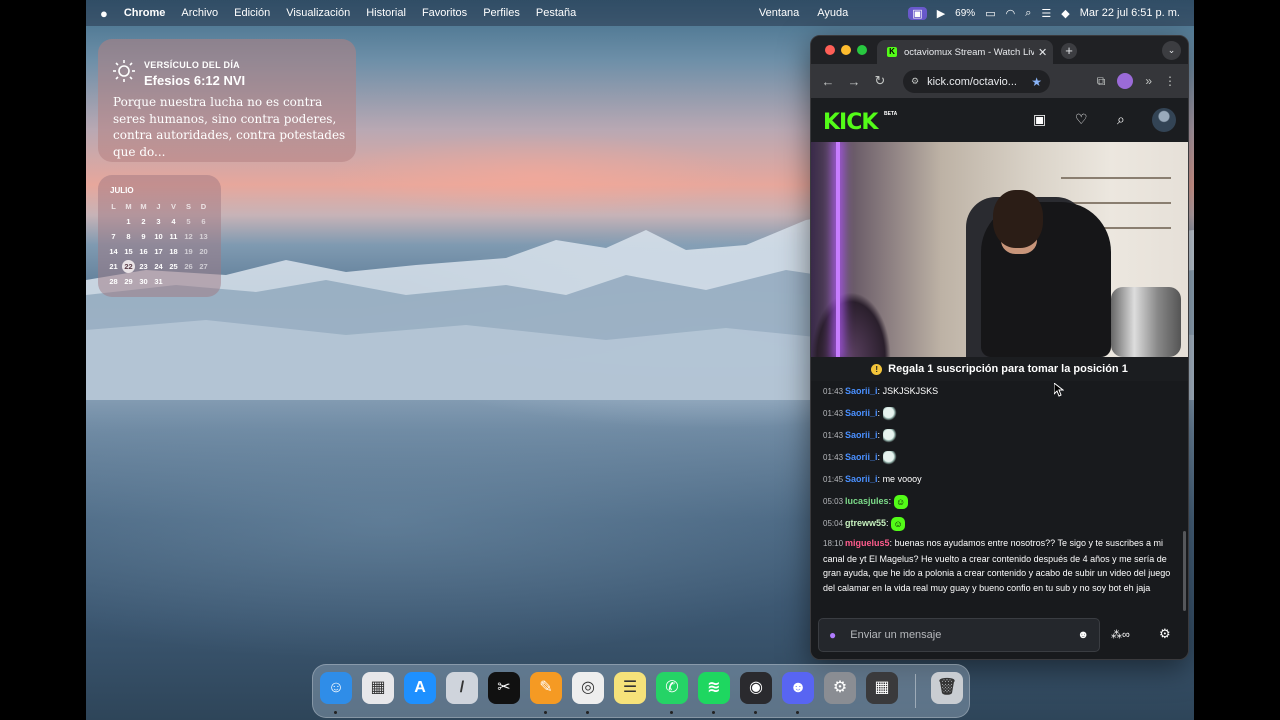 The image size is (1280, 720). I want to click on dock-spotify-icon: ≋, so click(714, 688).